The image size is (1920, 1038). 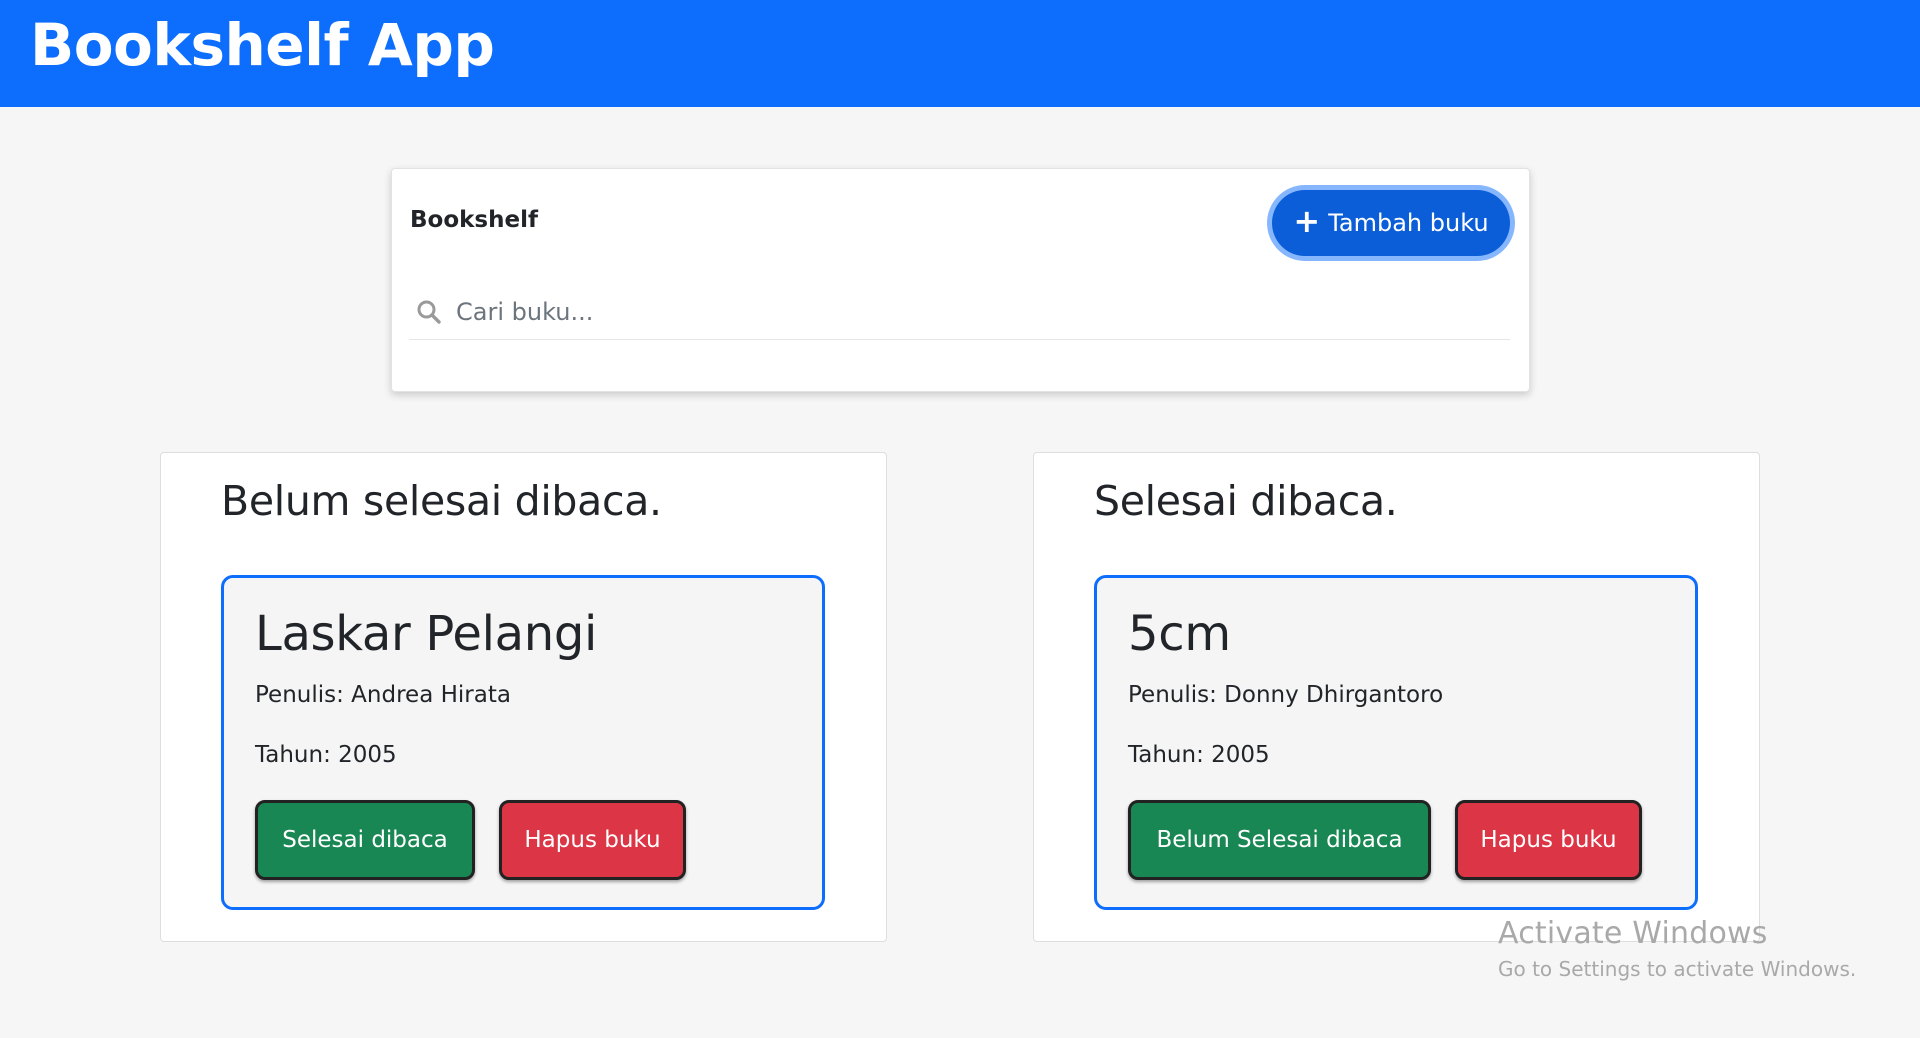 What do you see at coordinates (906, 311) in the screenshot?
I see `search-input` at bounding box center [906, 311].